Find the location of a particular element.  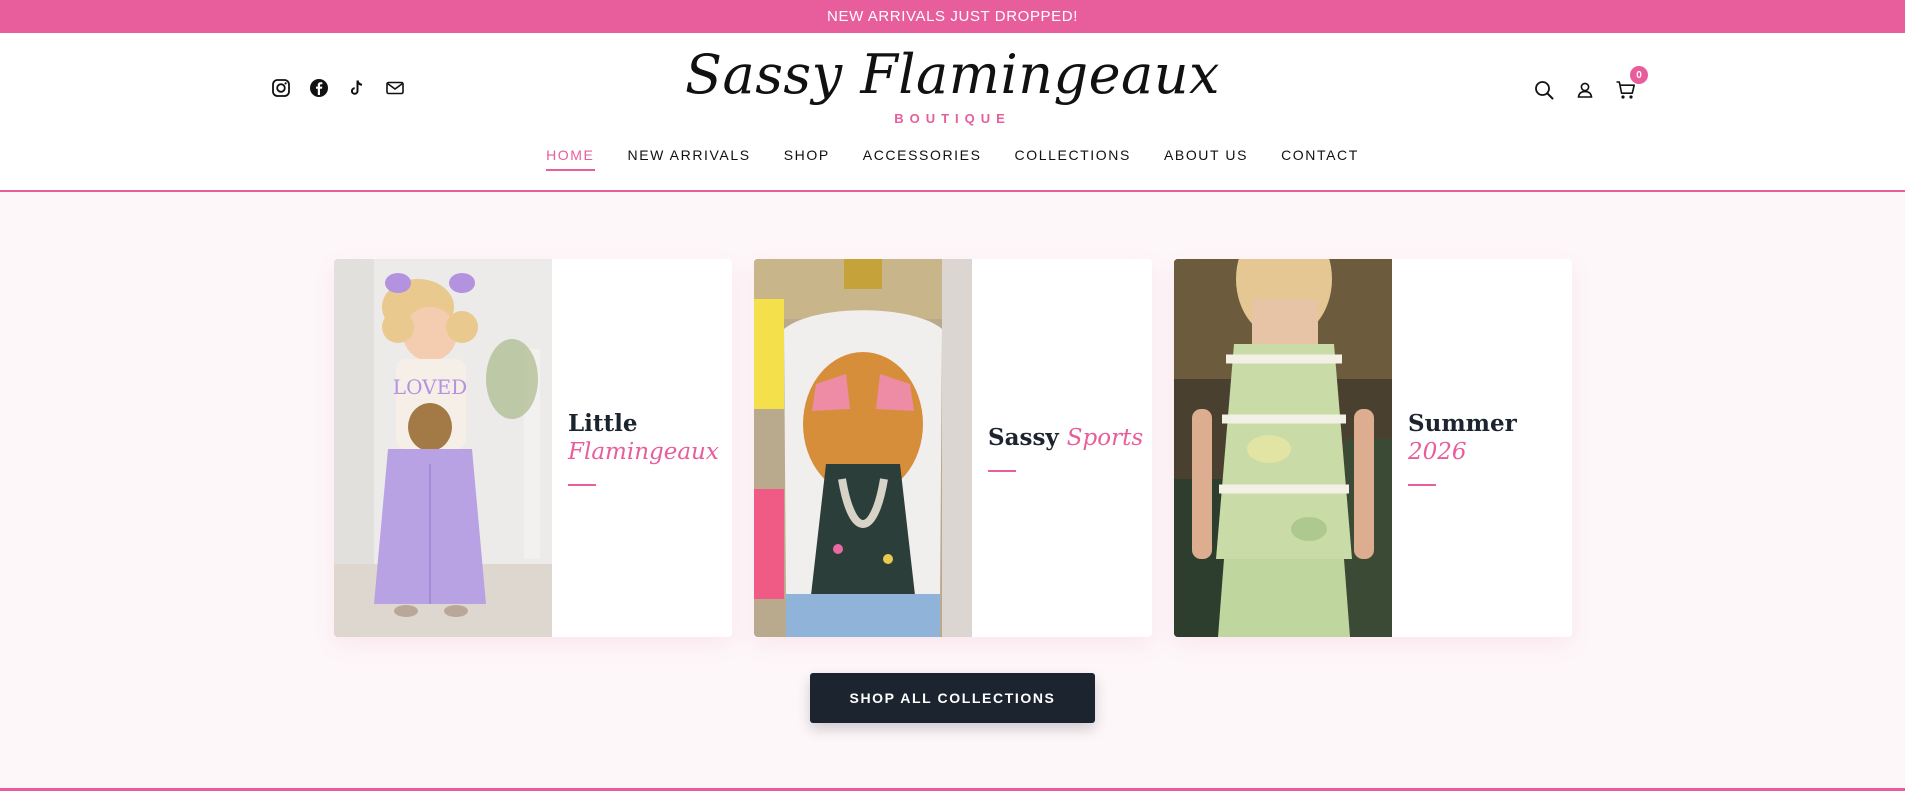

nav-shop: SHOP is located at coordinates (807, 159).